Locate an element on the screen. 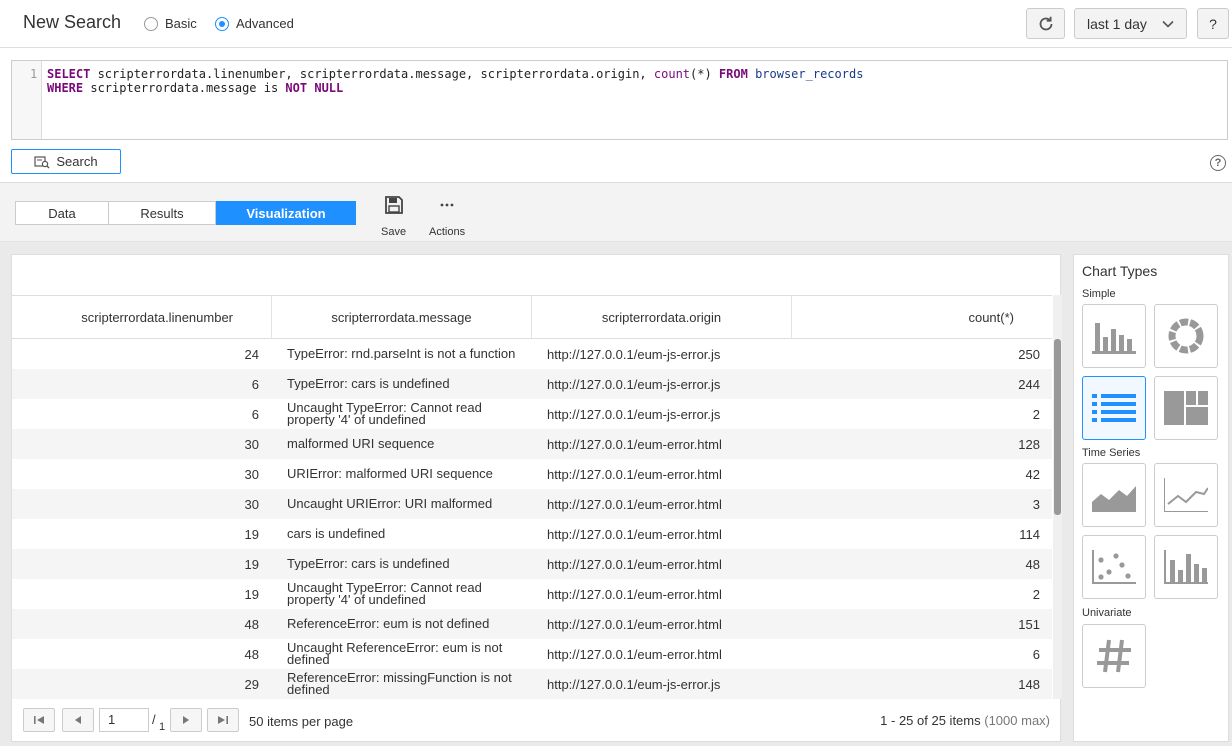 The width and height of the screenshot is (1232, 746). cell-message: ReferenceError: eum is not defined is located at coordinates (388, 624).